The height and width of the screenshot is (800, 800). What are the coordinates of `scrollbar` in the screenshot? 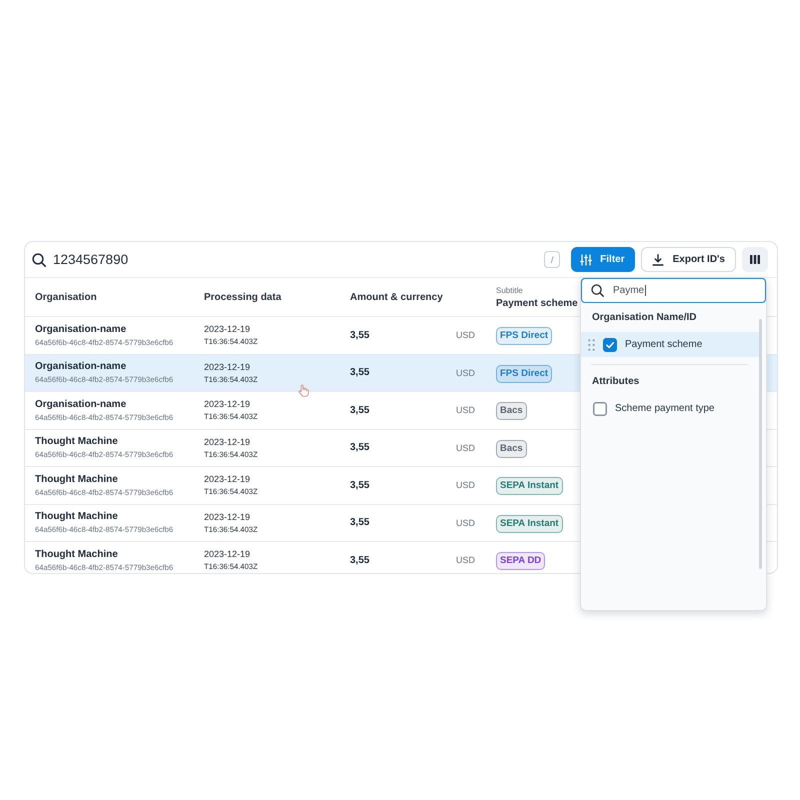 It's located at (760, 444).